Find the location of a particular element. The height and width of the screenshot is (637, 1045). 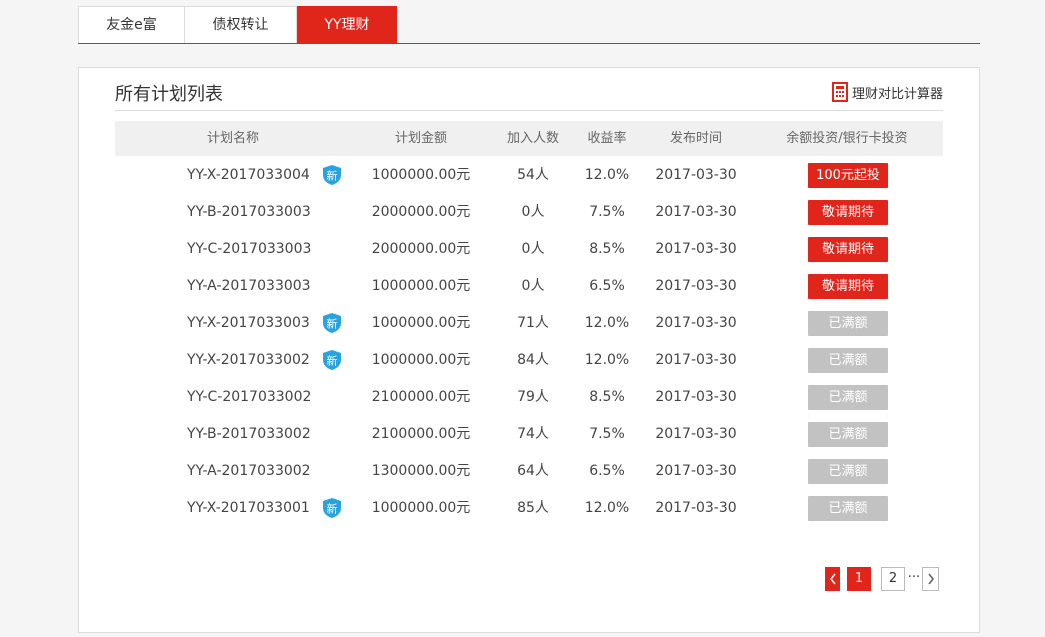

invest-button: 100元起投 is located at coordinates (848, 175).